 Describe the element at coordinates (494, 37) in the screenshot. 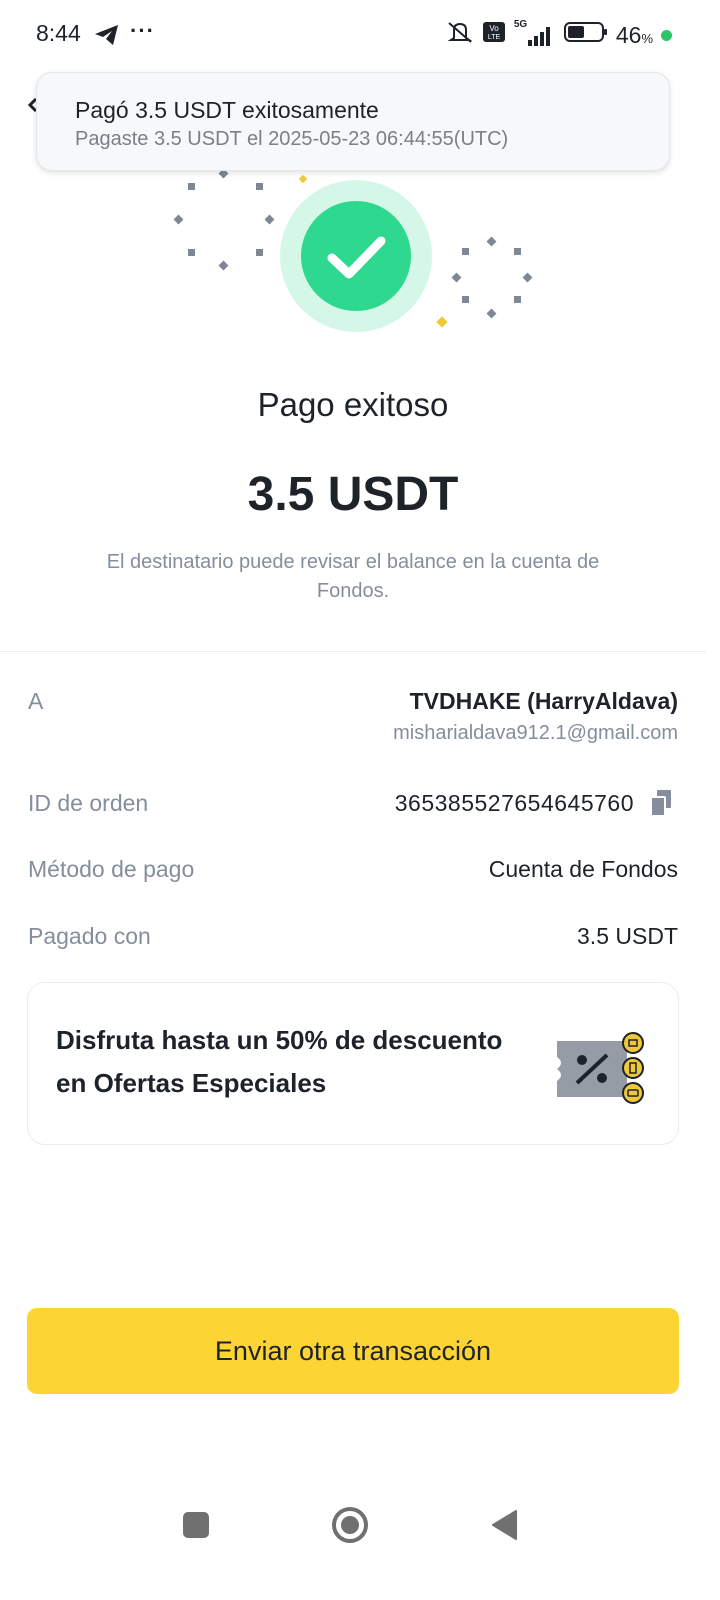

I see `svg-text: LTE` at that location.